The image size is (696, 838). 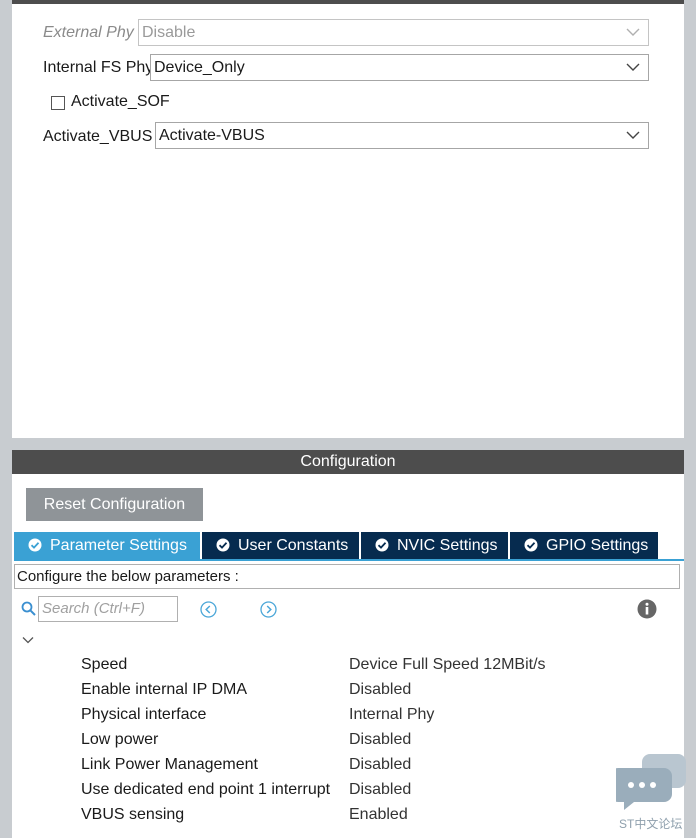 What do you see at coordinates (208, 609) in the screenshot?
I see `previous-result-icon` at bounding box center [208, 609].